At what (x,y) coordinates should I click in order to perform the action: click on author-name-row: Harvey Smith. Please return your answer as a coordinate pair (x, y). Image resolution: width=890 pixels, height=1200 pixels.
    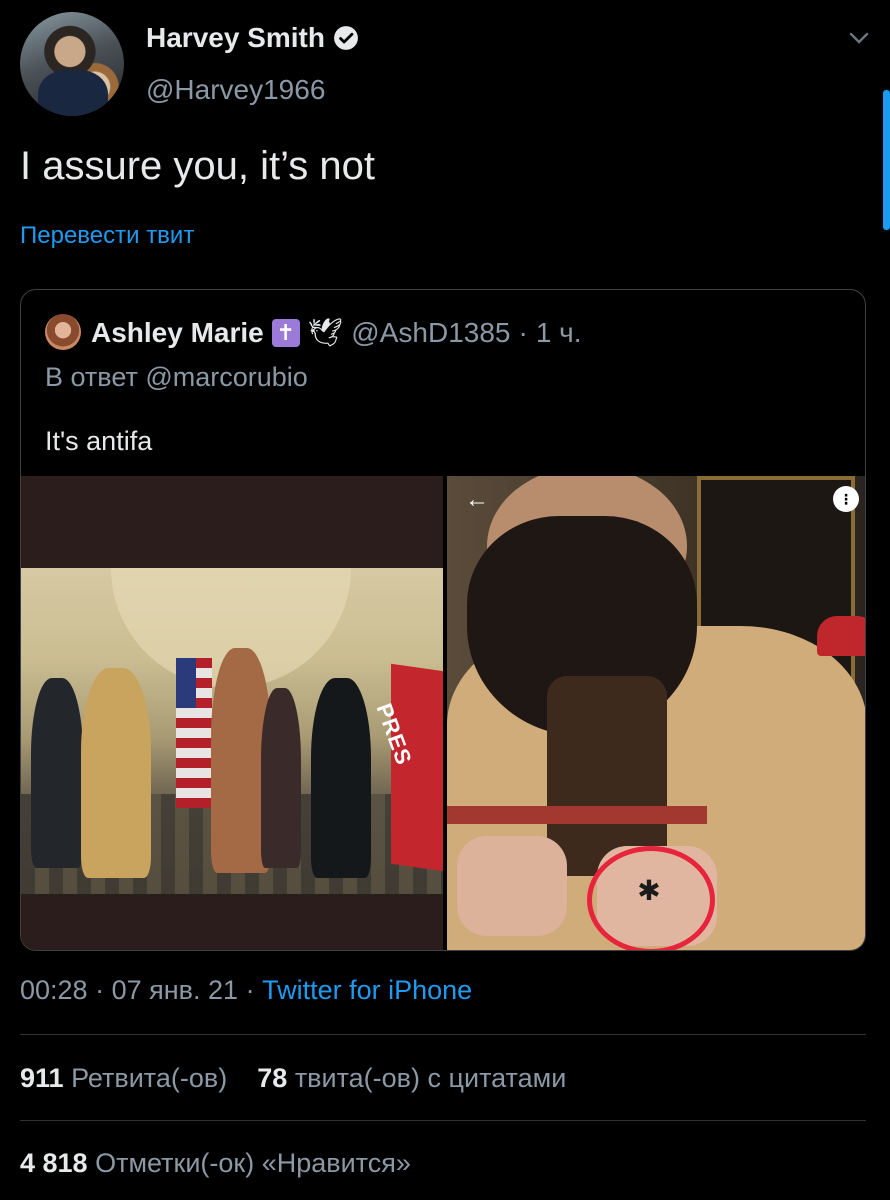
    Looking at the image, I should click on (252, 38).